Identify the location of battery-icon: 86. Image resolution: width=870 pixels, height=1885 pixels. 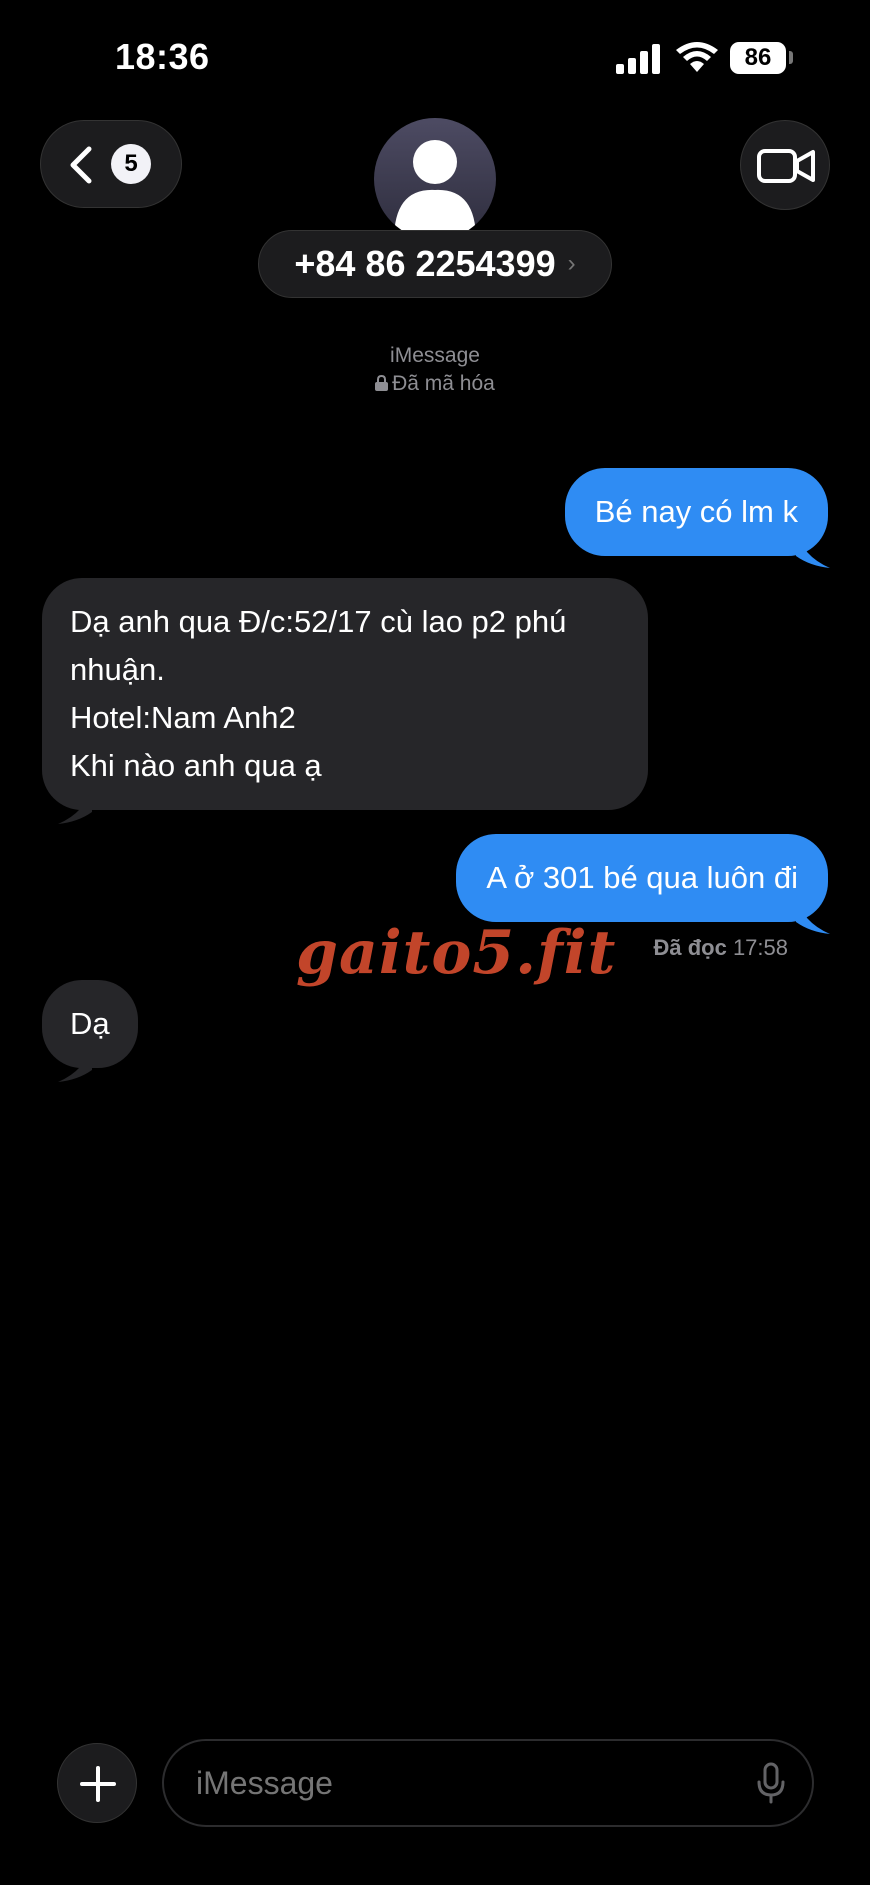
(758, 58).